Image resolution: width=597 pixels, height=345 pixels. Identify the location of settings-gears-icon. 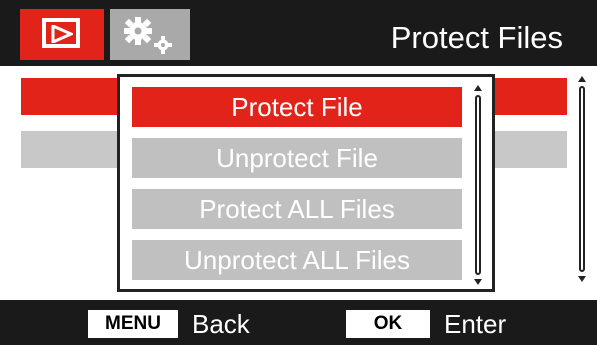
(148, 35).